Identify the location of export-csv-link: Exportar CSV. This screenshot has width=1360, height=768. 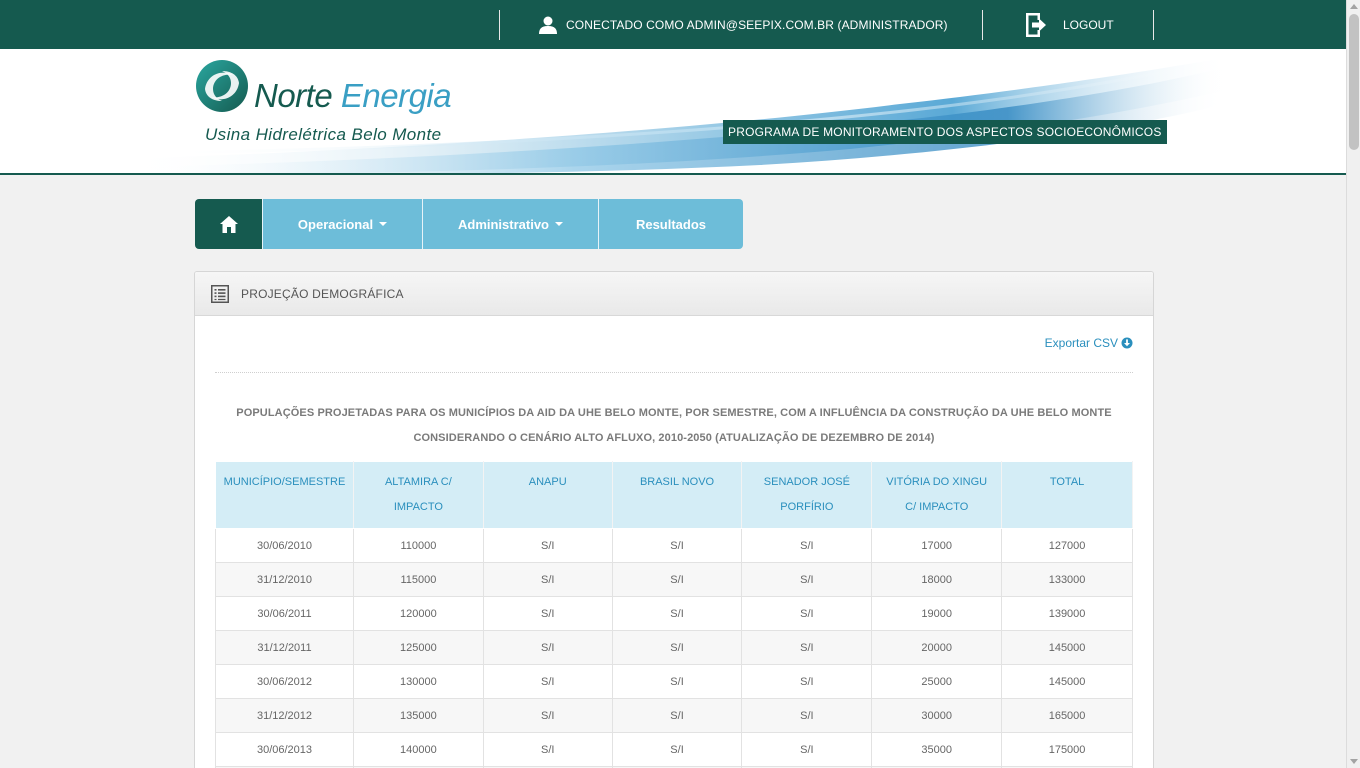
(1089, 343).